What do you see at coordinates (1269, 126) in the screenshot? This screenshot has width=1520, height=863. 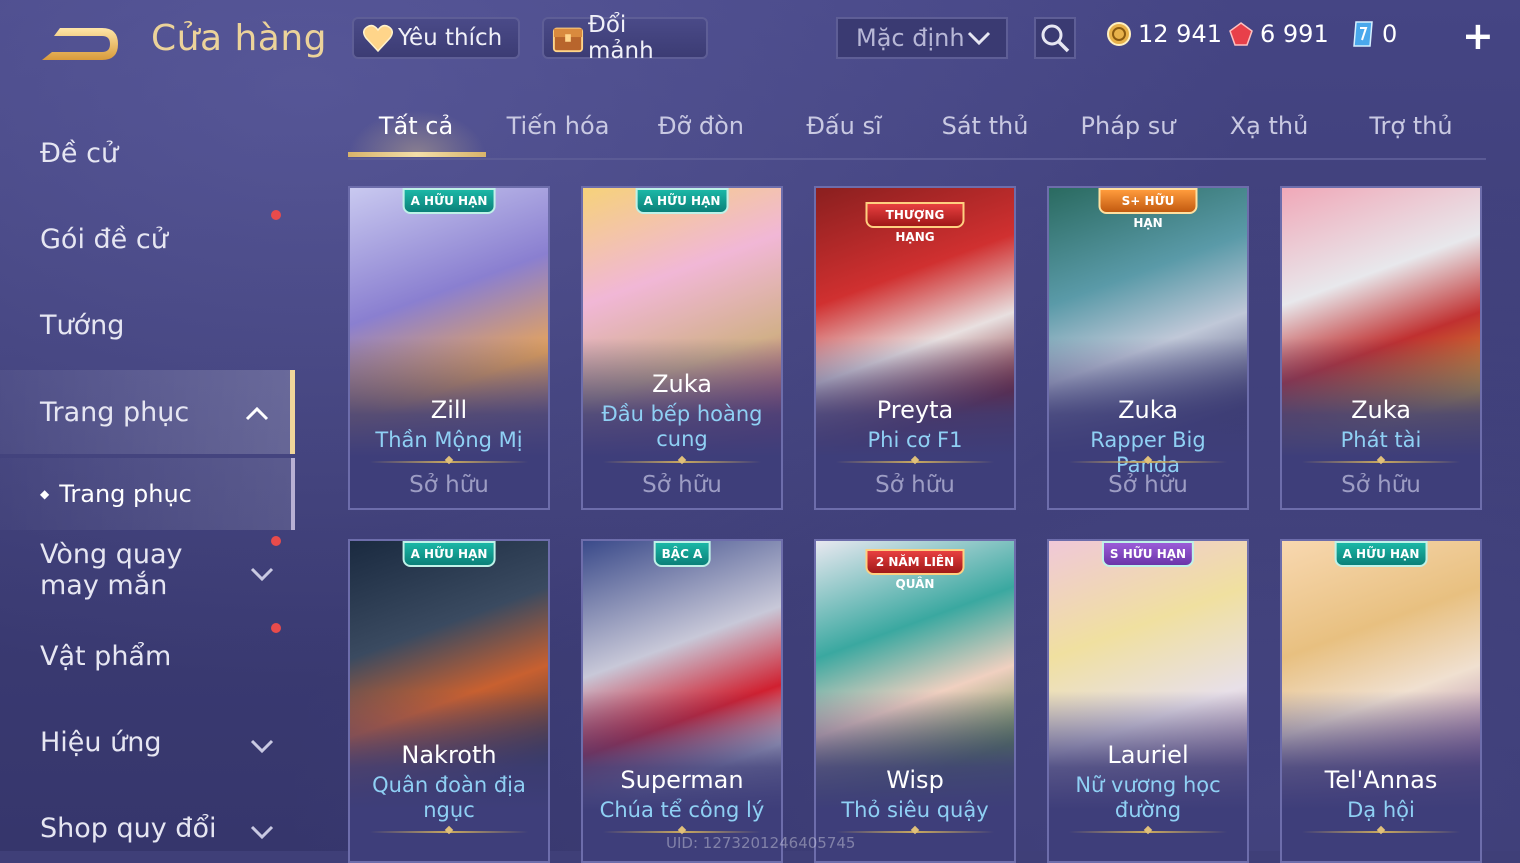 I see `tab-marksman: Xạ thủ` at bounding box center [1269, 126].